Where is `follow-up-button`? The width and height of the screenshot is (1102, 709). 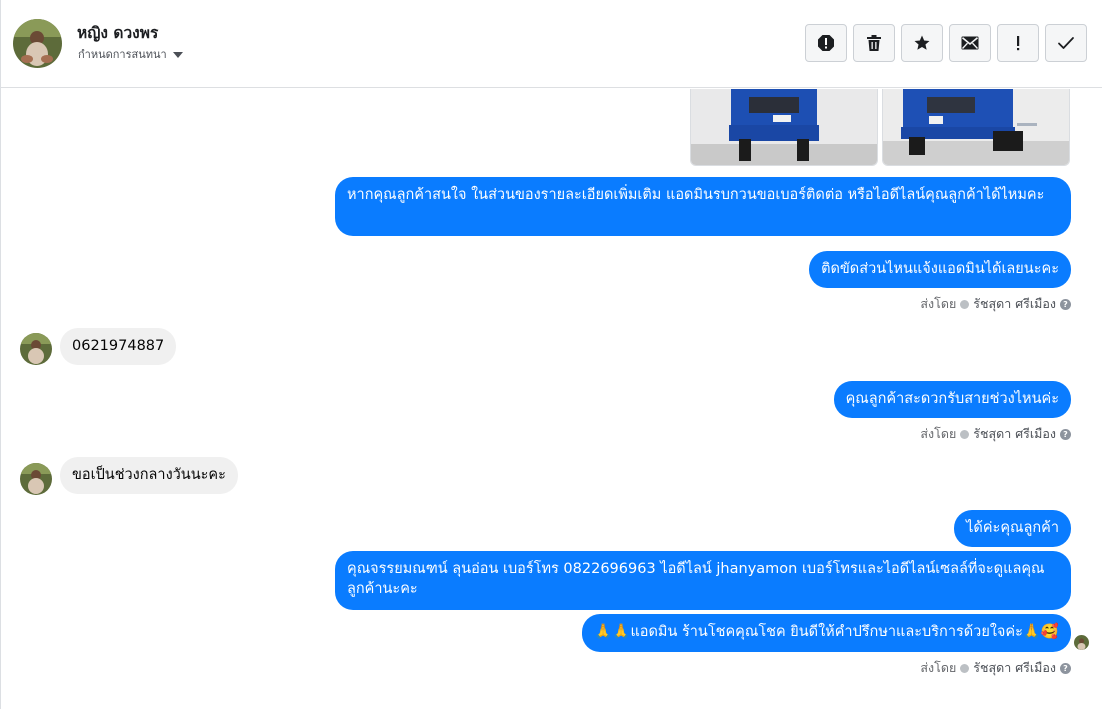
follow-up-button is located at coordinates (1018, 43).